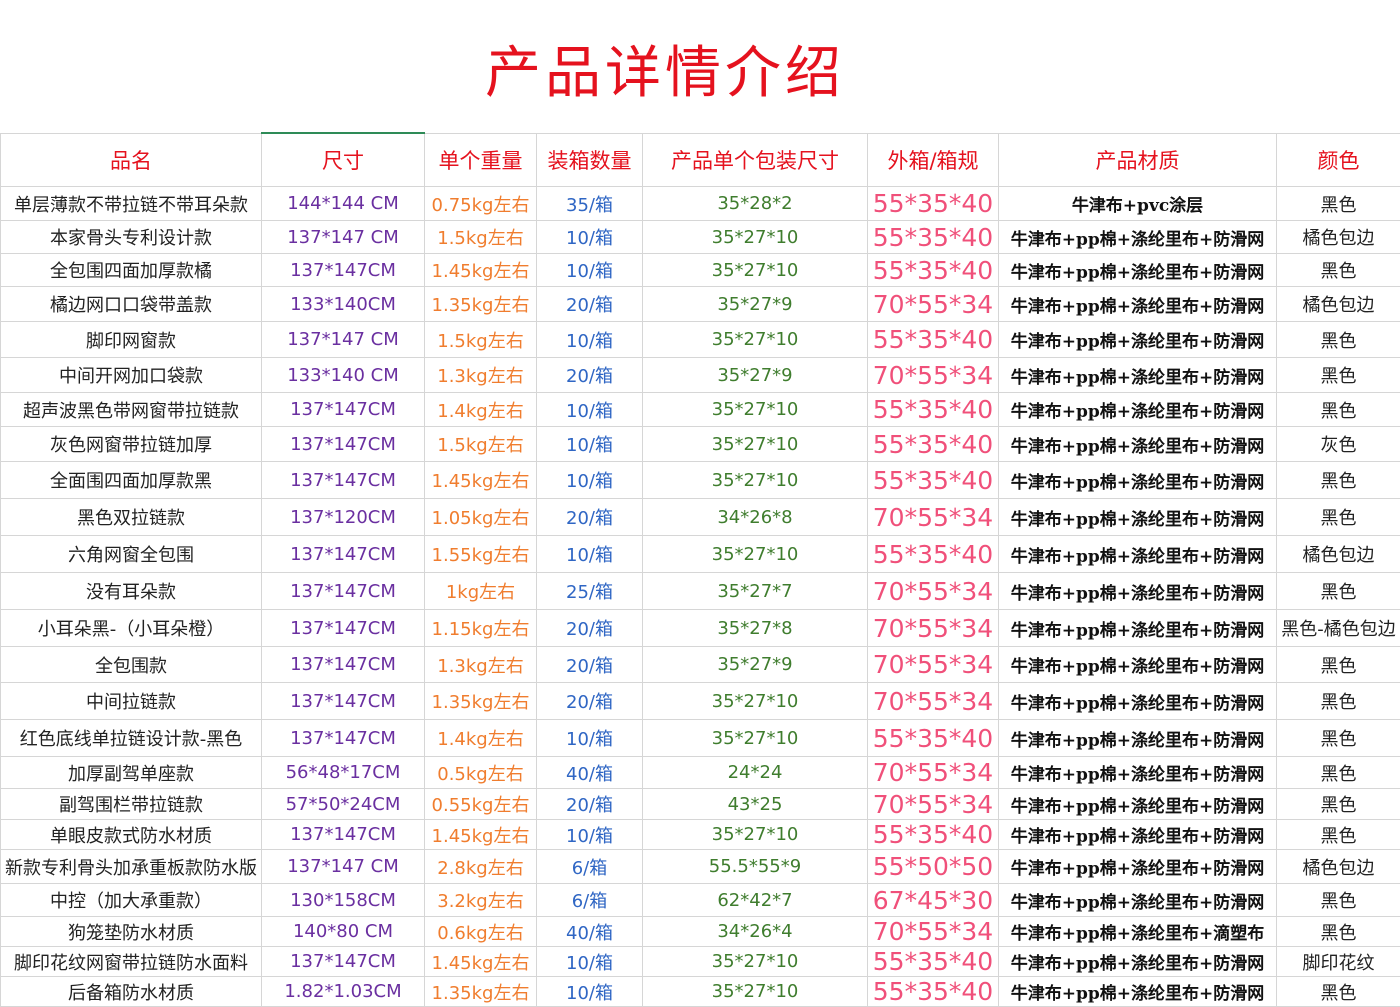 Image resolution: width=1400 pixels, height=1007 pixels. I want to click on product-weight: 1.45kg左右, so click(481, 962).